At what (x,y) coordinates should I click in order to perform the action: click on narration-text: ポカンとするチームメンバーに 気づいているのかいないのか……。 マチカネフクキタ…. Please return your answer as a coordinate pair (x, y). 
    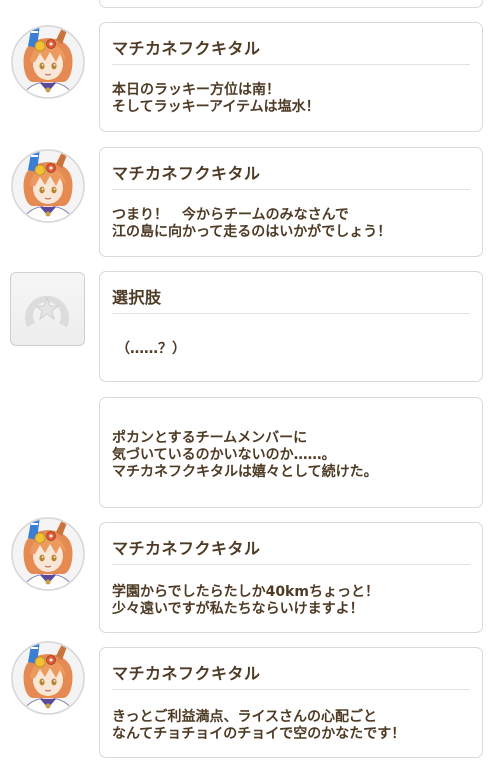
    Looking at the image, I should click on (245, 455).